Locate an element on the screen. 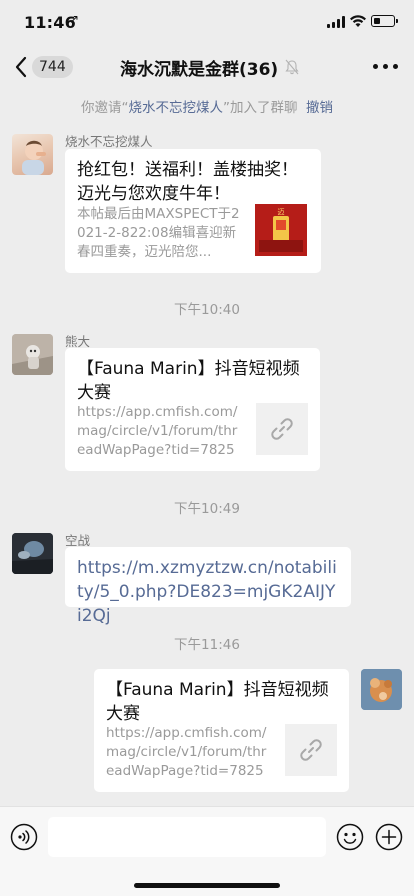  revoke-link: 撤销 is located at coordinates (319, 108).